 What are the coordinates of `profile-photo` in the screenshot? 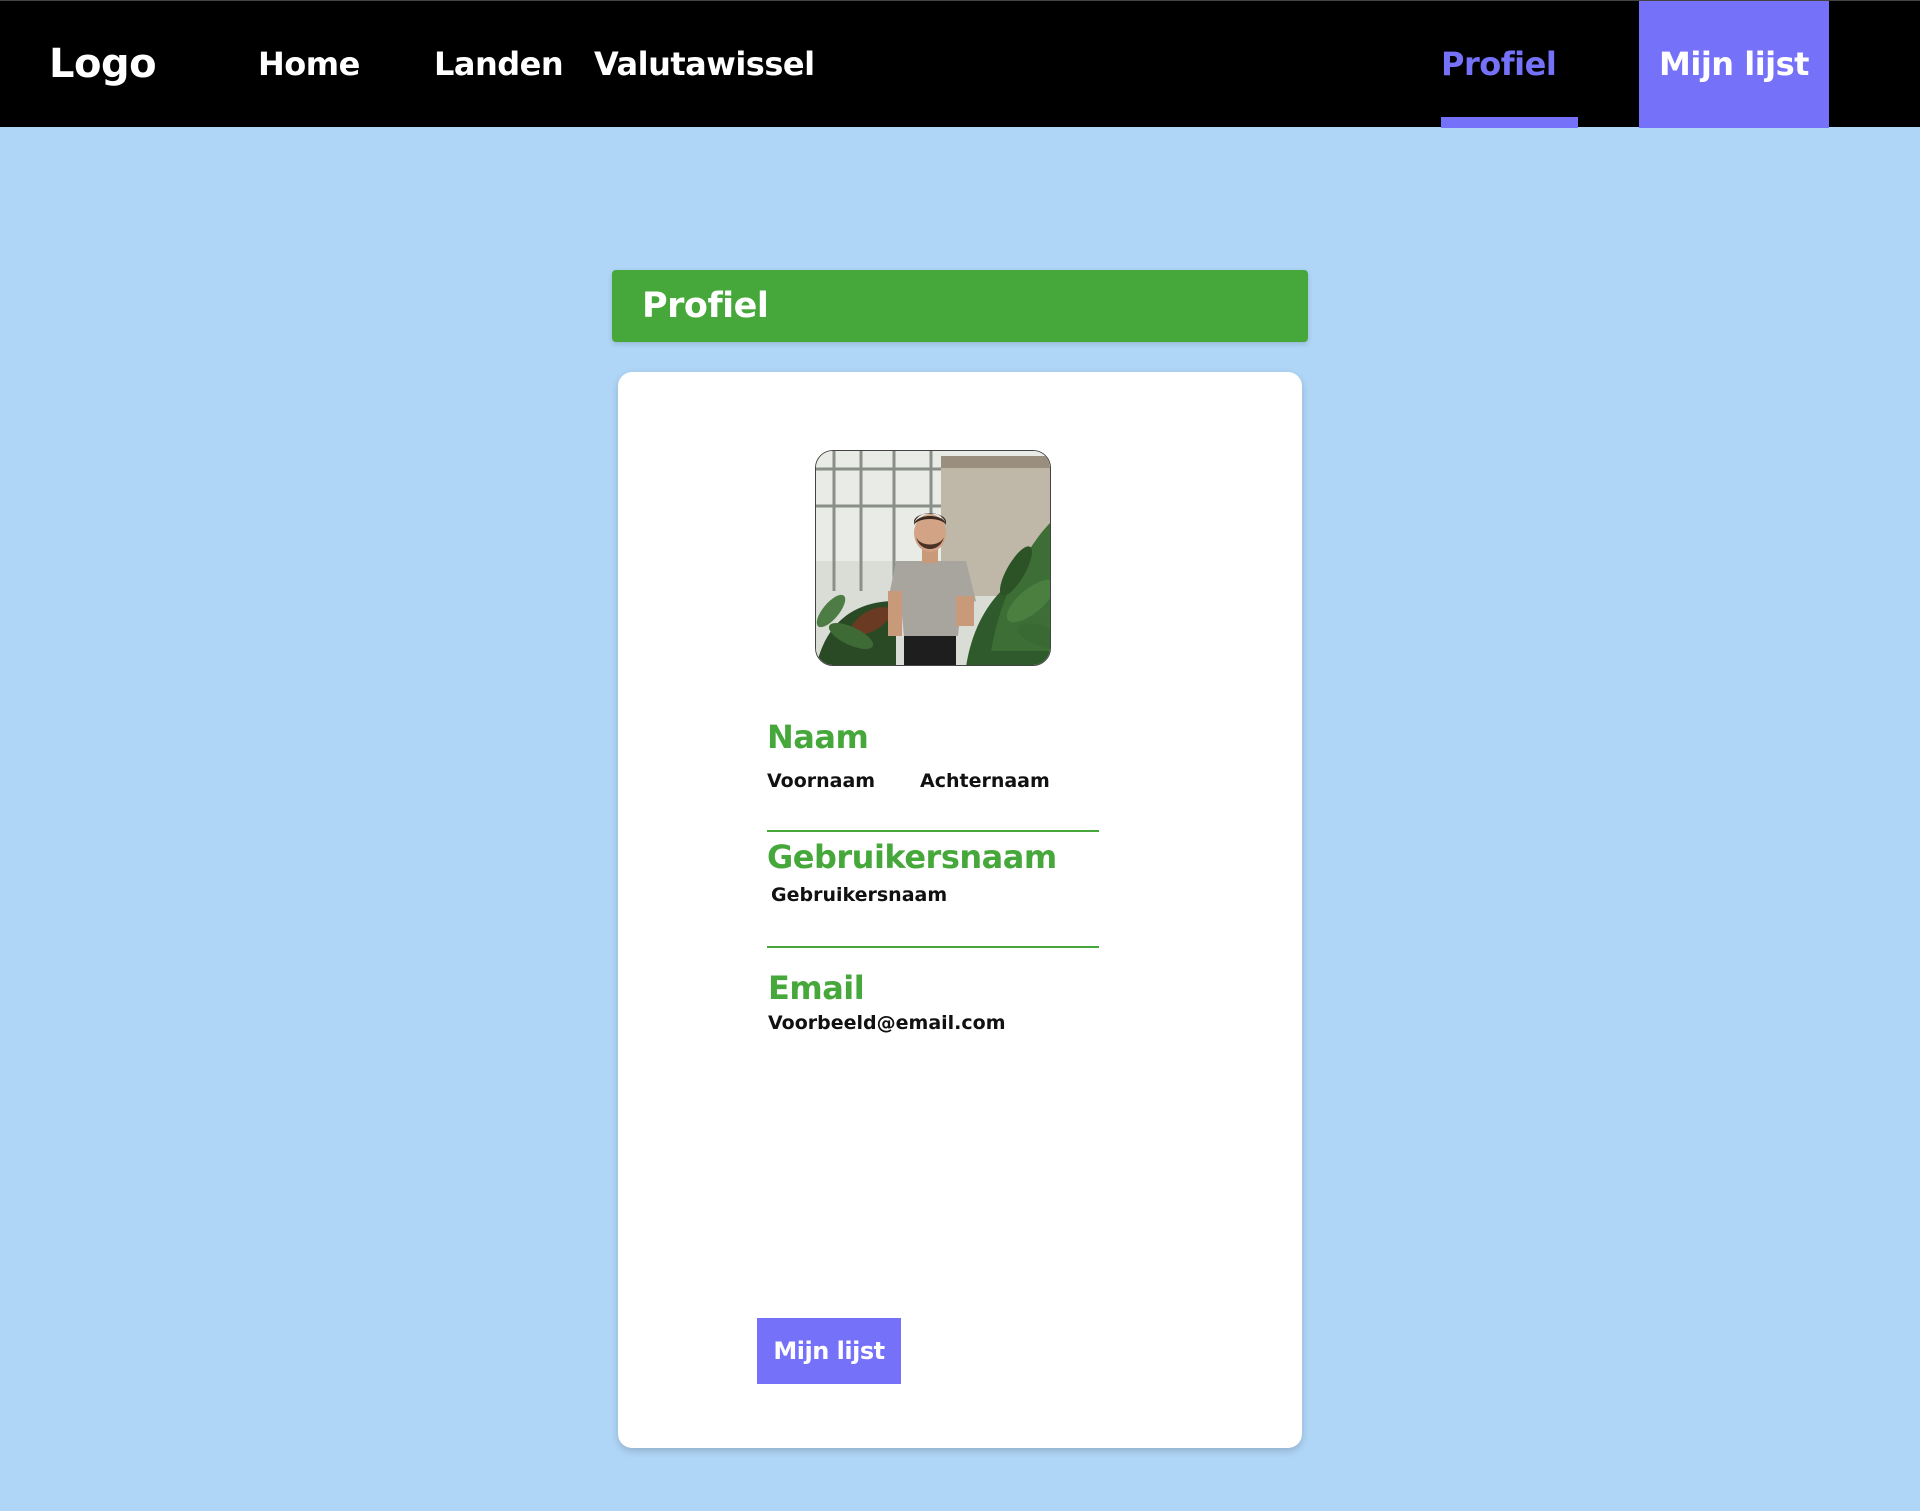 It's located at (933, 558).